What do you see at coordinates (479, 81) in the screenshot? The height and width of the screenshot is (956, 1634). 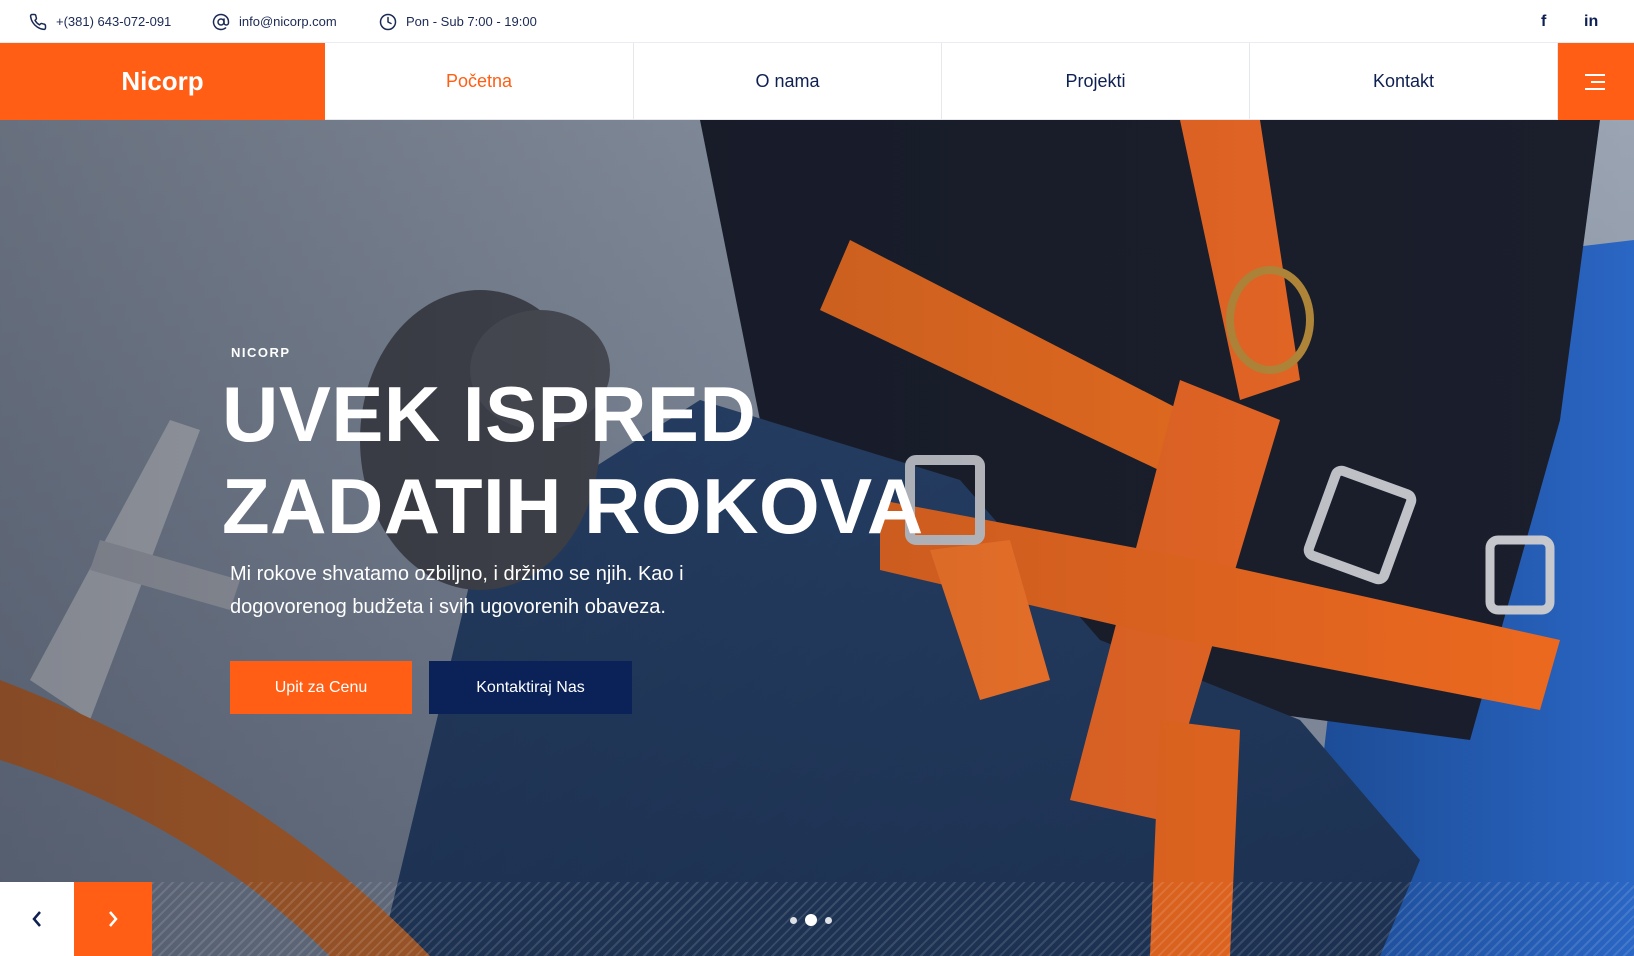 I see `nav-item-pocetna: Početna` at bounding box center [479, 81].